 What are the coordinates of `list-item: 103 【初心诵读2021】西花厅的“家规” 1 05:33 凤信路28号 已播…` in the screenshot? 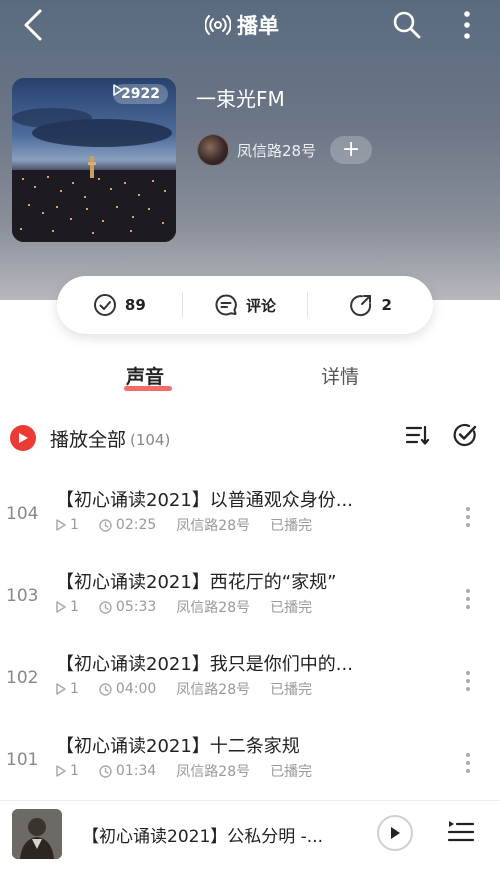 It's located at (250, 602).